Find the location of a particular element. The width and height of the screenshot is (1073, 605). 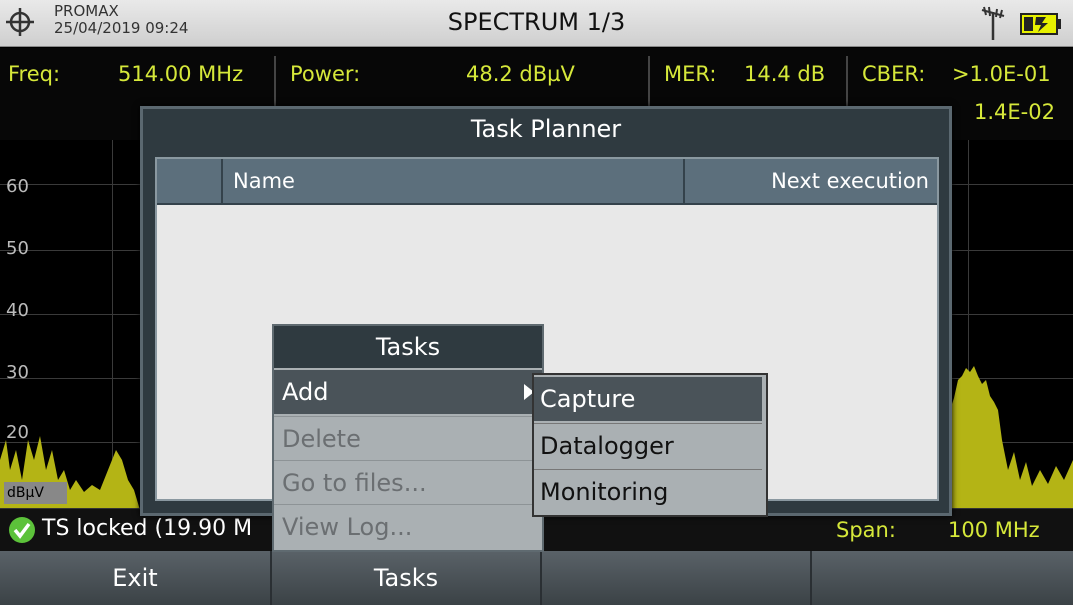

freq-label: Freq: is located at coordinates (34, 74).